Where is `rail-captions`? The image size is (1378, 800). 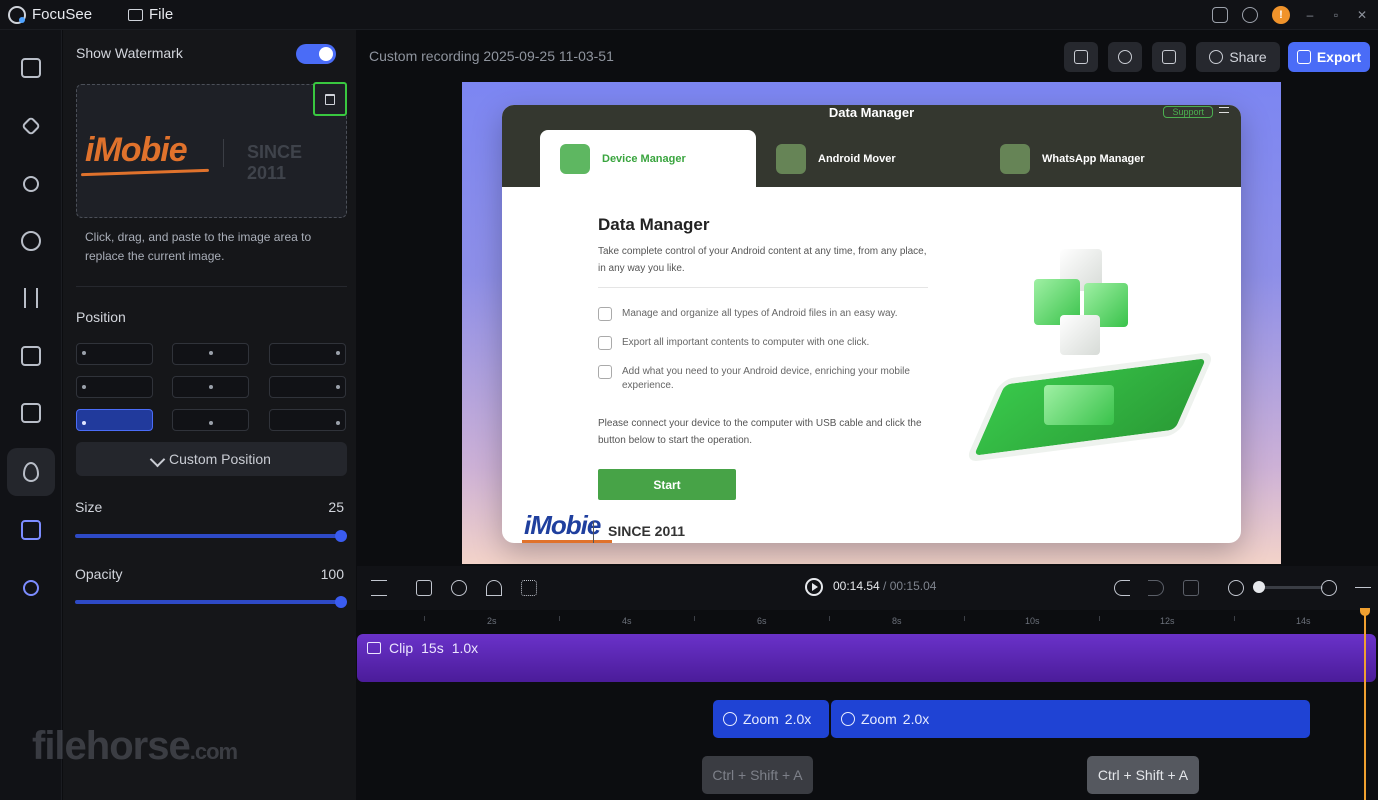
rail-captions is located at coordinates (31, 356).